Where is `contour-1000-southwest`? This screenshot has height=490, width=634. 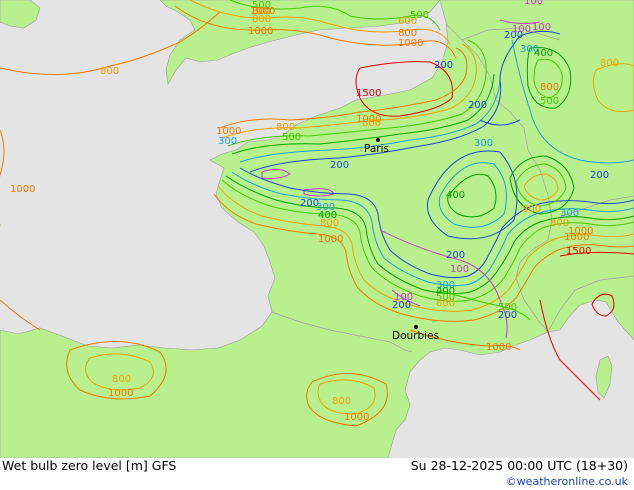 contour-1000-southwest is located at coordinates (20, 315).